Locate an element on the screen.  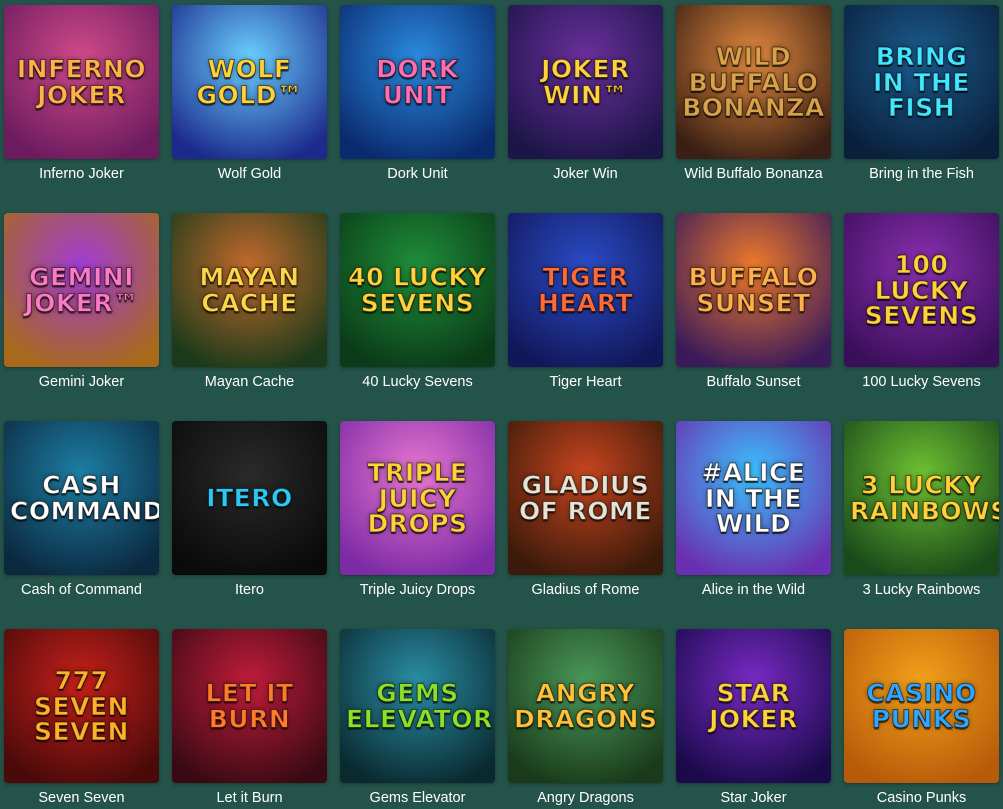
game-logo-text: Mayan Cache is located at coordinates (249, 289).